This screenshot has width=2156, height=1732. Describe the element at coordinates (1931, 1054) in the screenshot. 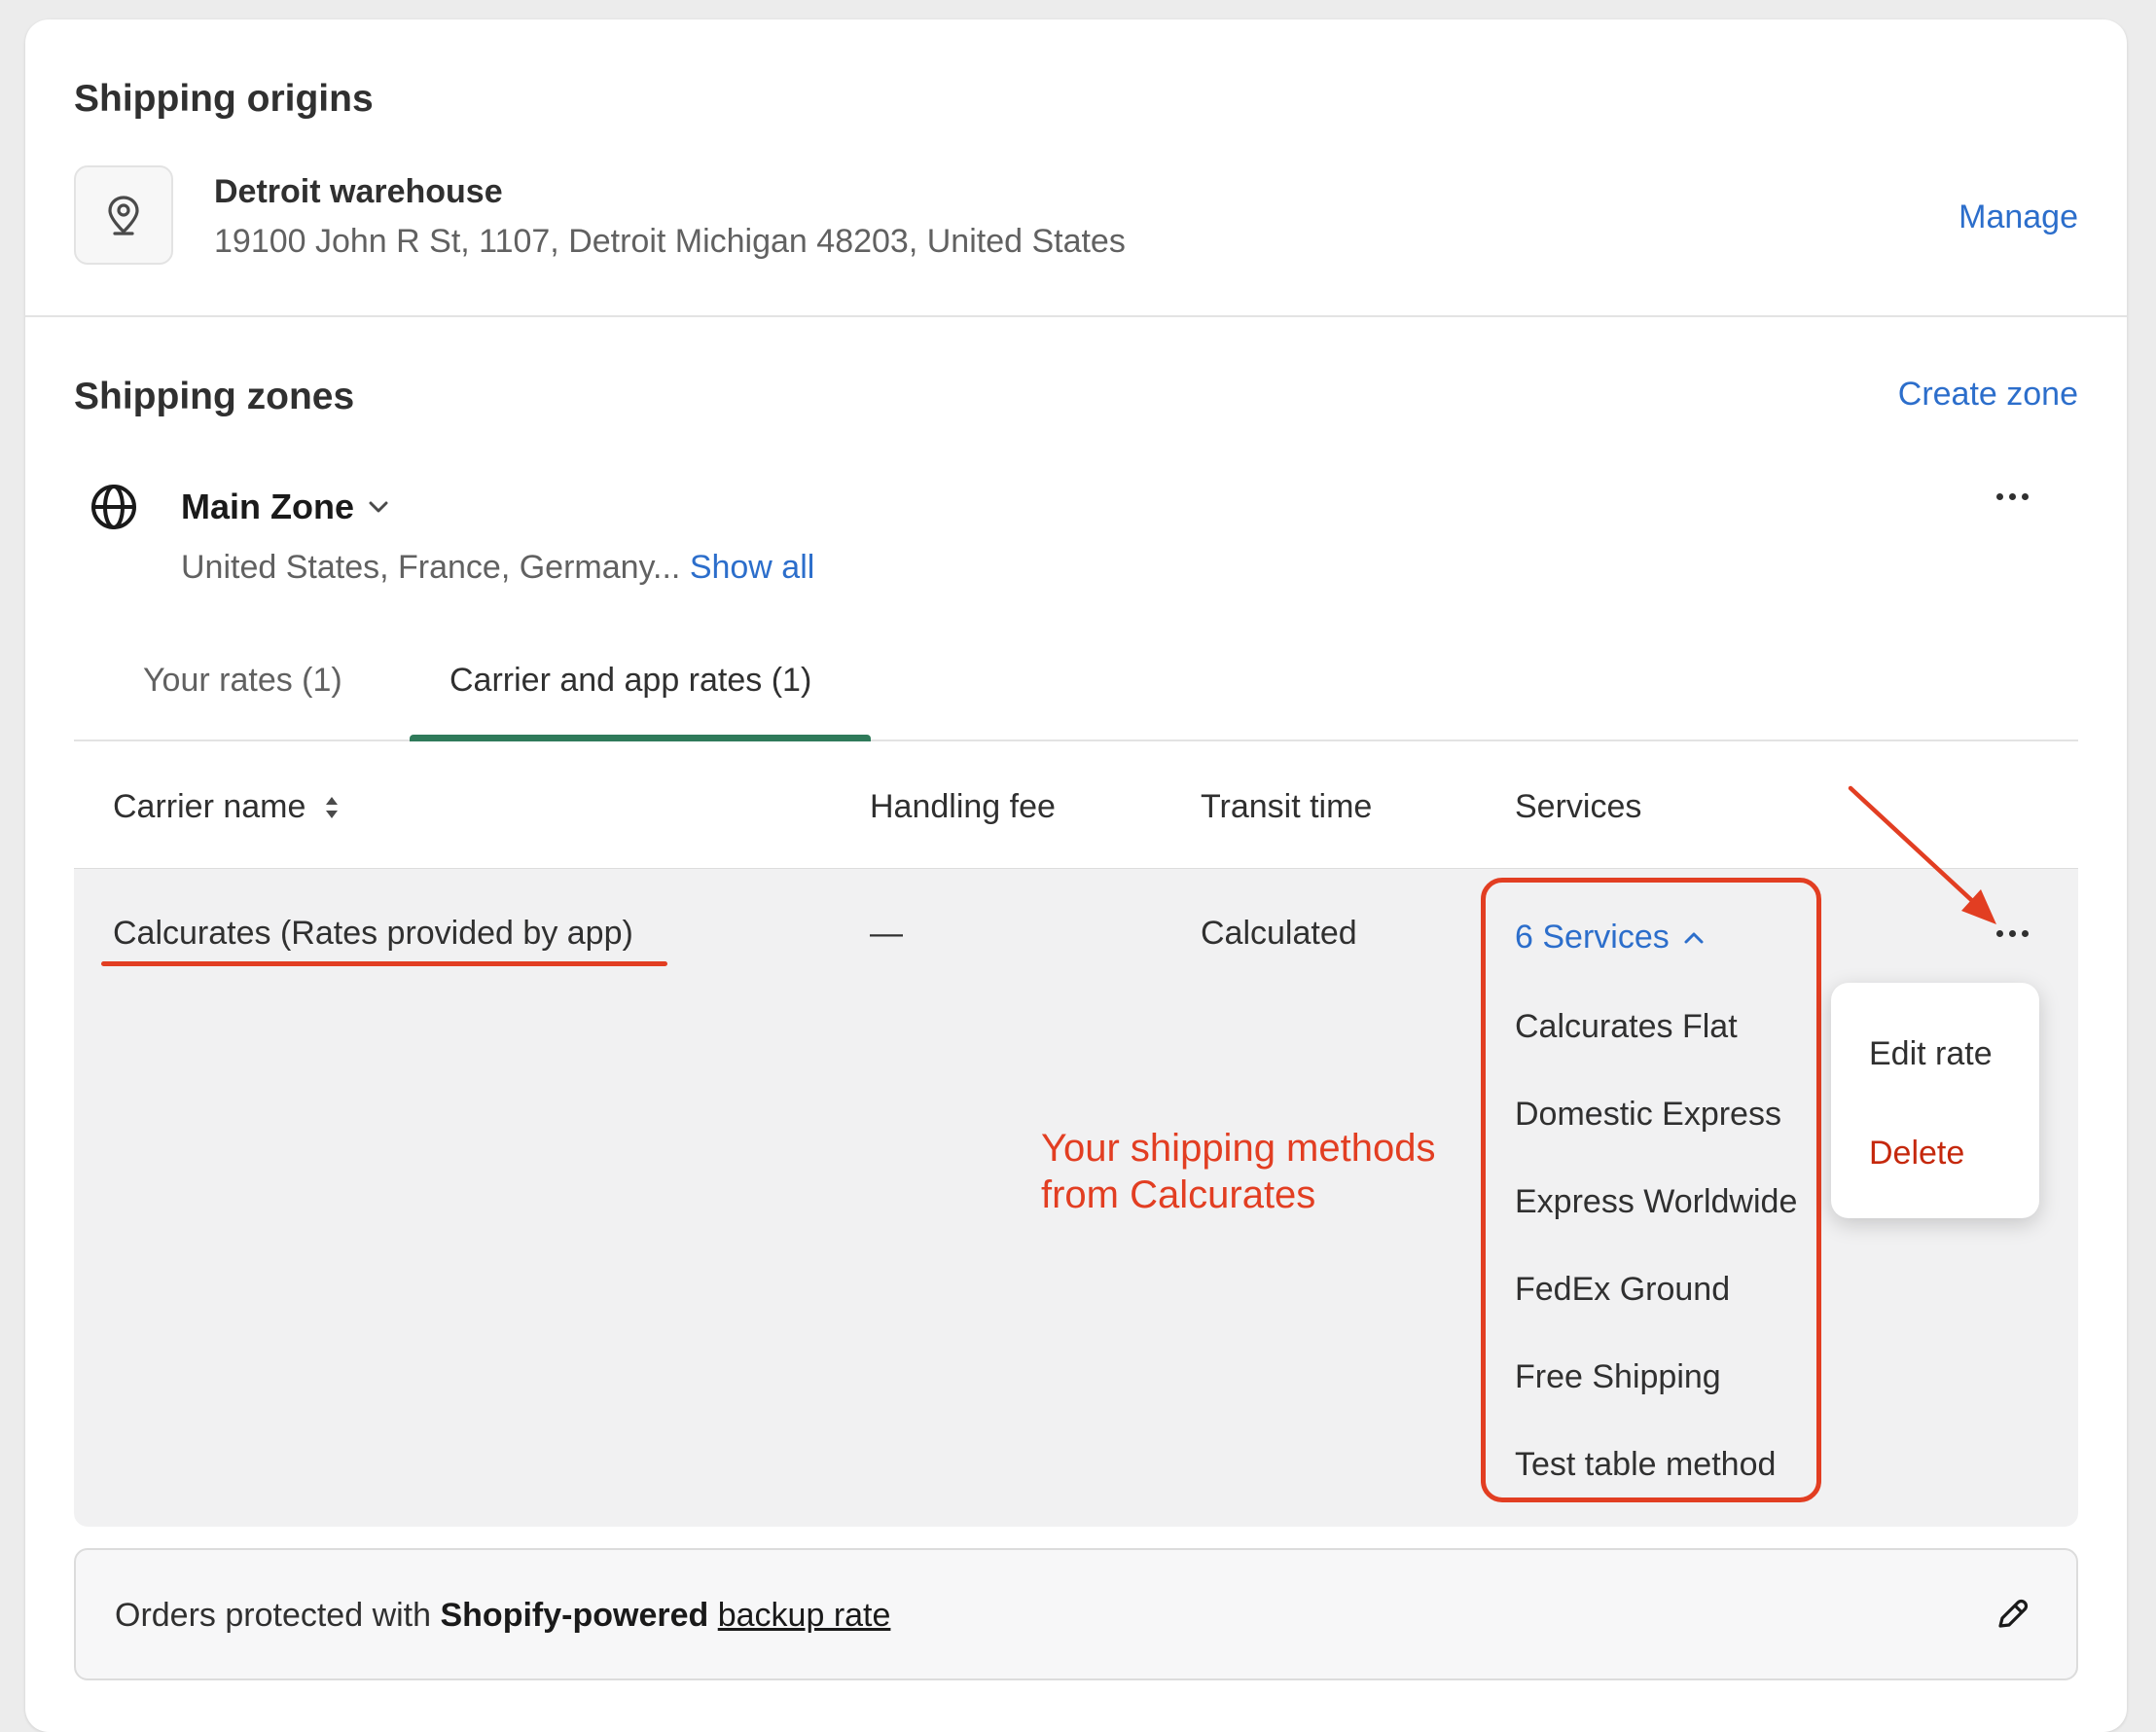

I see `edit-rate-menu-item: Edit rate` at that location.